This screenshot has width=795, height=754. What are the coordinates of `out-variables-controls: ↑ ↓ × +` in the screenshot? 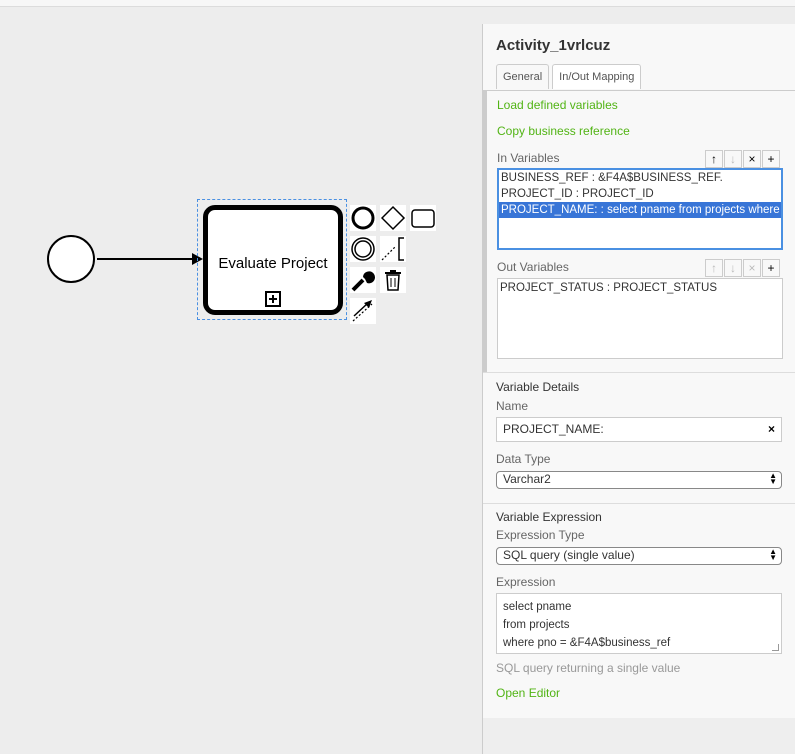 It's located at (742, 268).